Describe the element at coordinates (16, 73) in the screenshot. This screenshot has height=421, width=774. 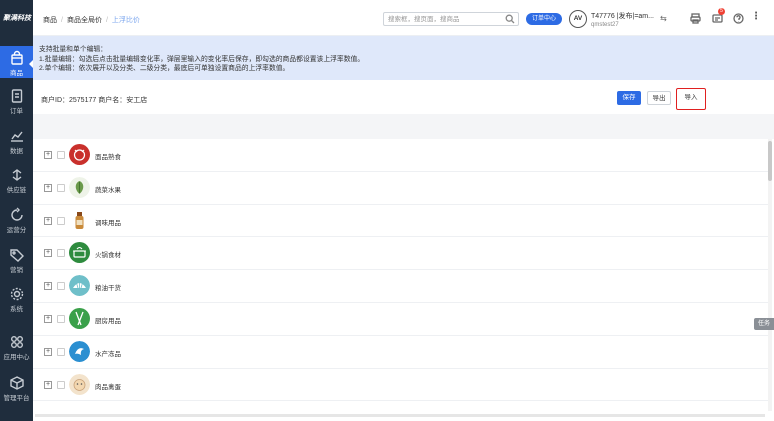
I see `sidebar-item-label: 商品` at that location.